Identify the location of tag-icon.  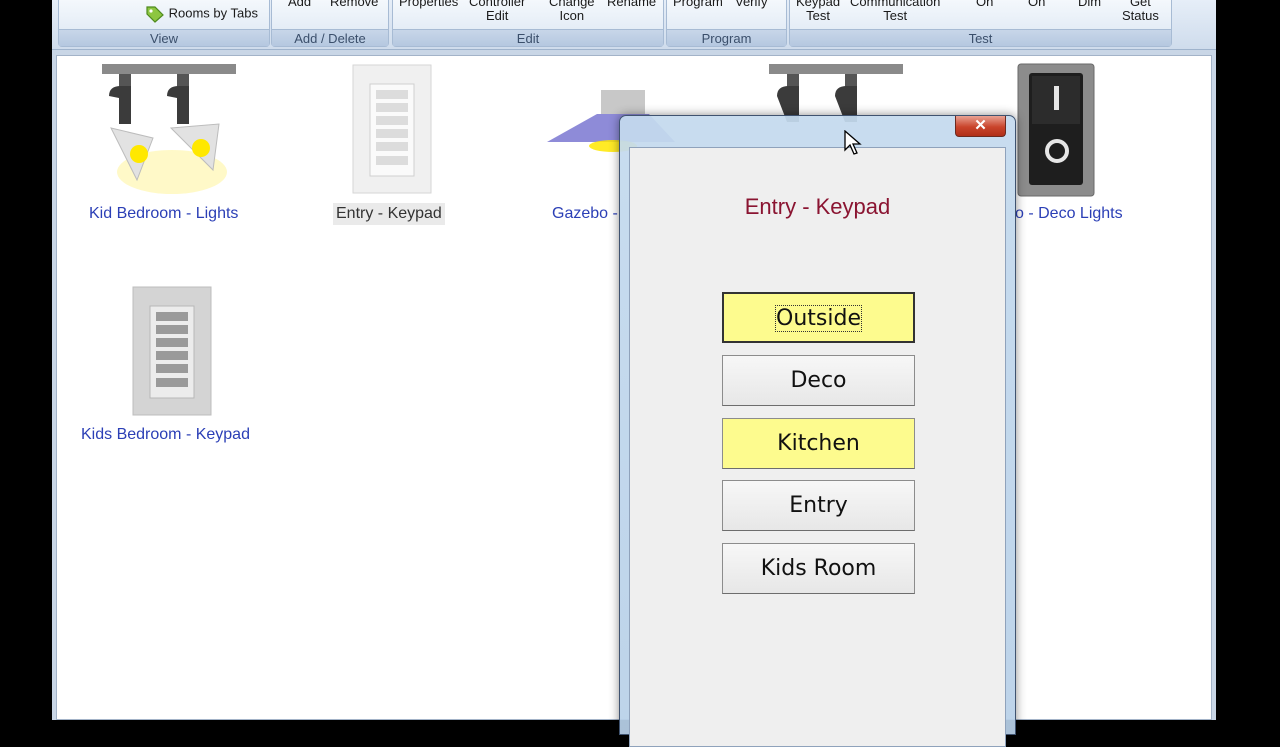
(155, 14).